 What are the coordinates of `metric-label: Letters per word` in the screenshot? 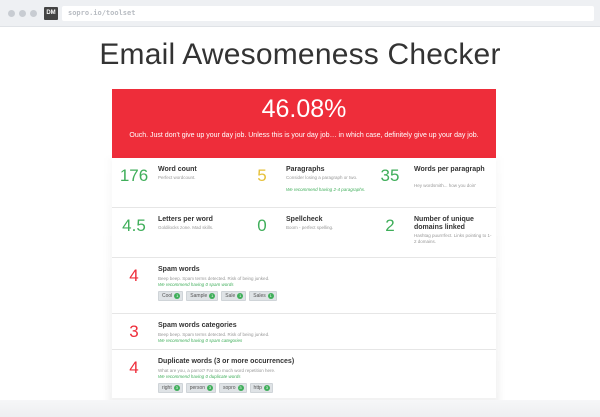 It's located at (185, 219).